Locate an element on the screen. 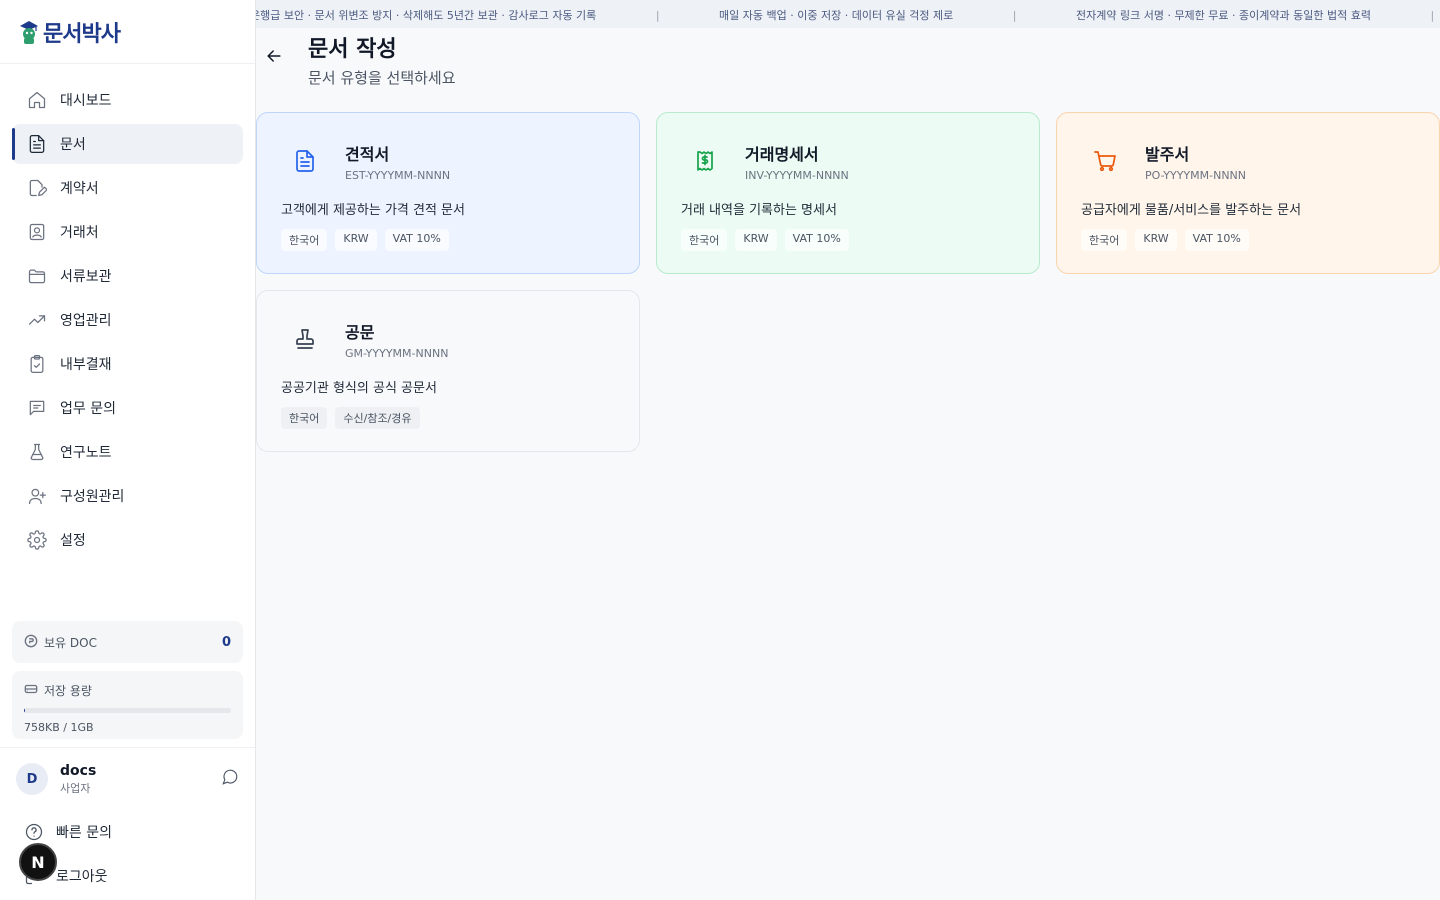 The image size is (1440, 900). storage-label: 저장 용량 is located at coordinates (68, 691).